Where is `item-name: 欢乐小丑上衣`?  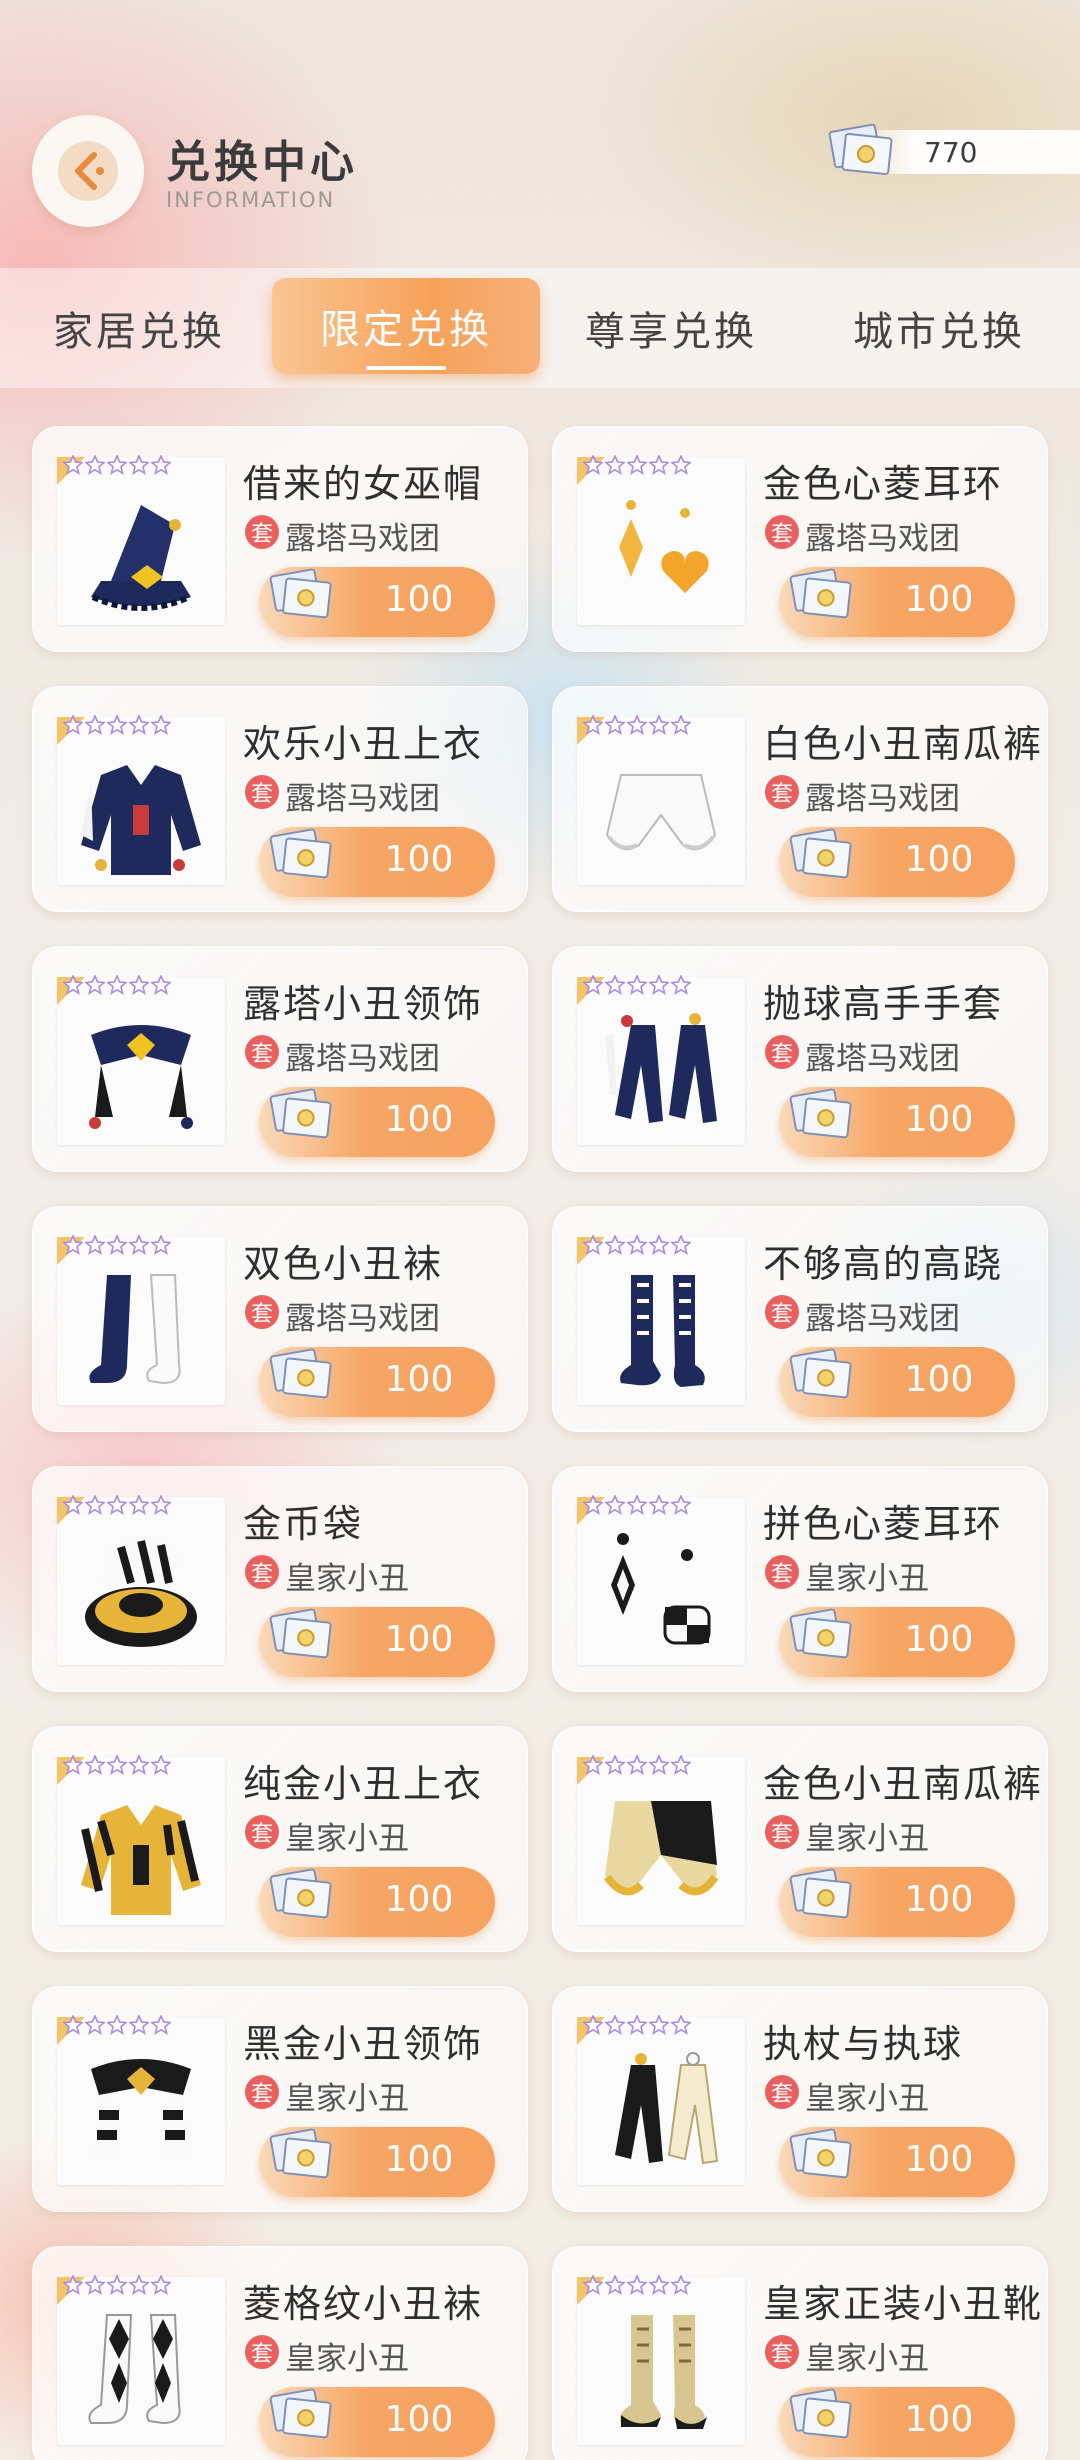 item-name: 欢乐小丑上衣 is located at coordinates (363, 744).